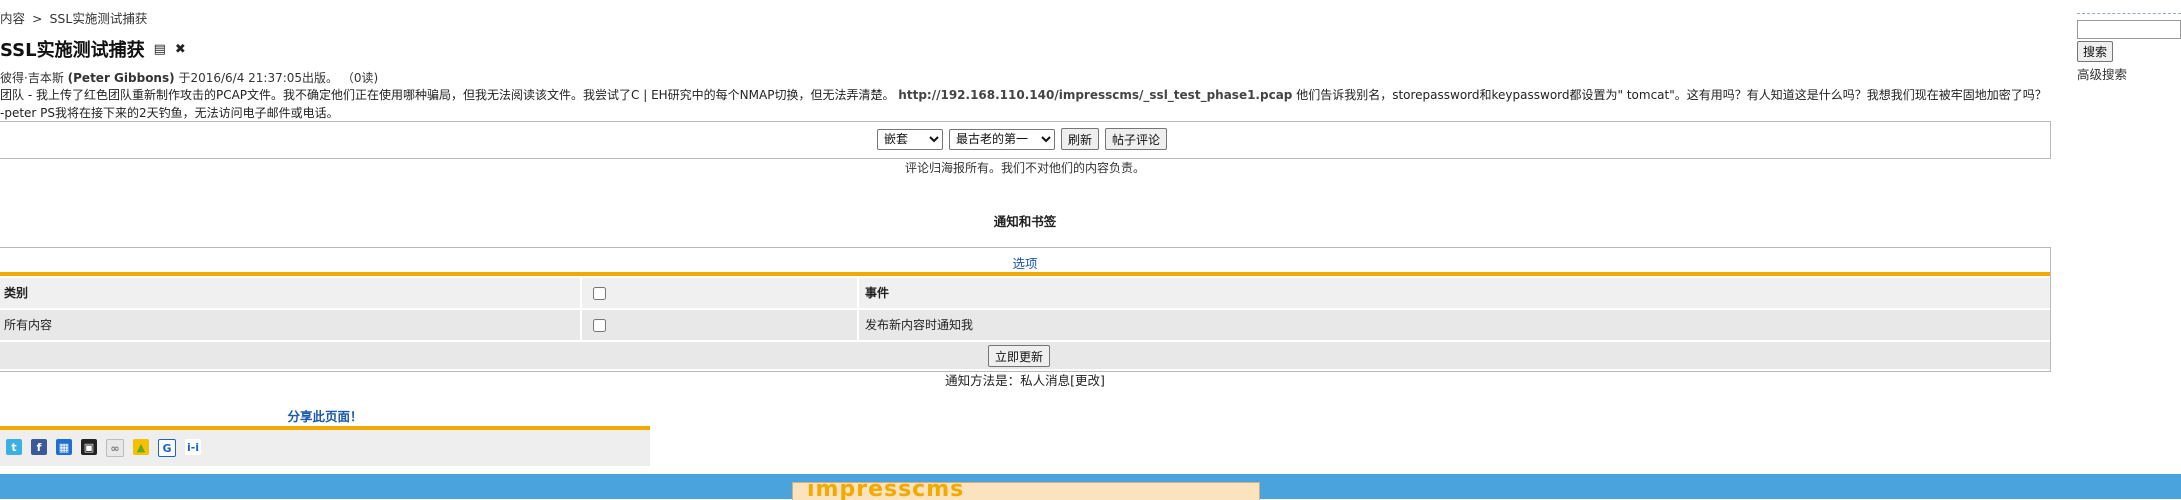 Image resolution: width=2181 pixels, height=500 pixels. What do you see at coordinates (1010, 380) in the screenshot?
I see `notification-method-text: 通知方法是：私人消息[` at bounding box center [1010, 380].